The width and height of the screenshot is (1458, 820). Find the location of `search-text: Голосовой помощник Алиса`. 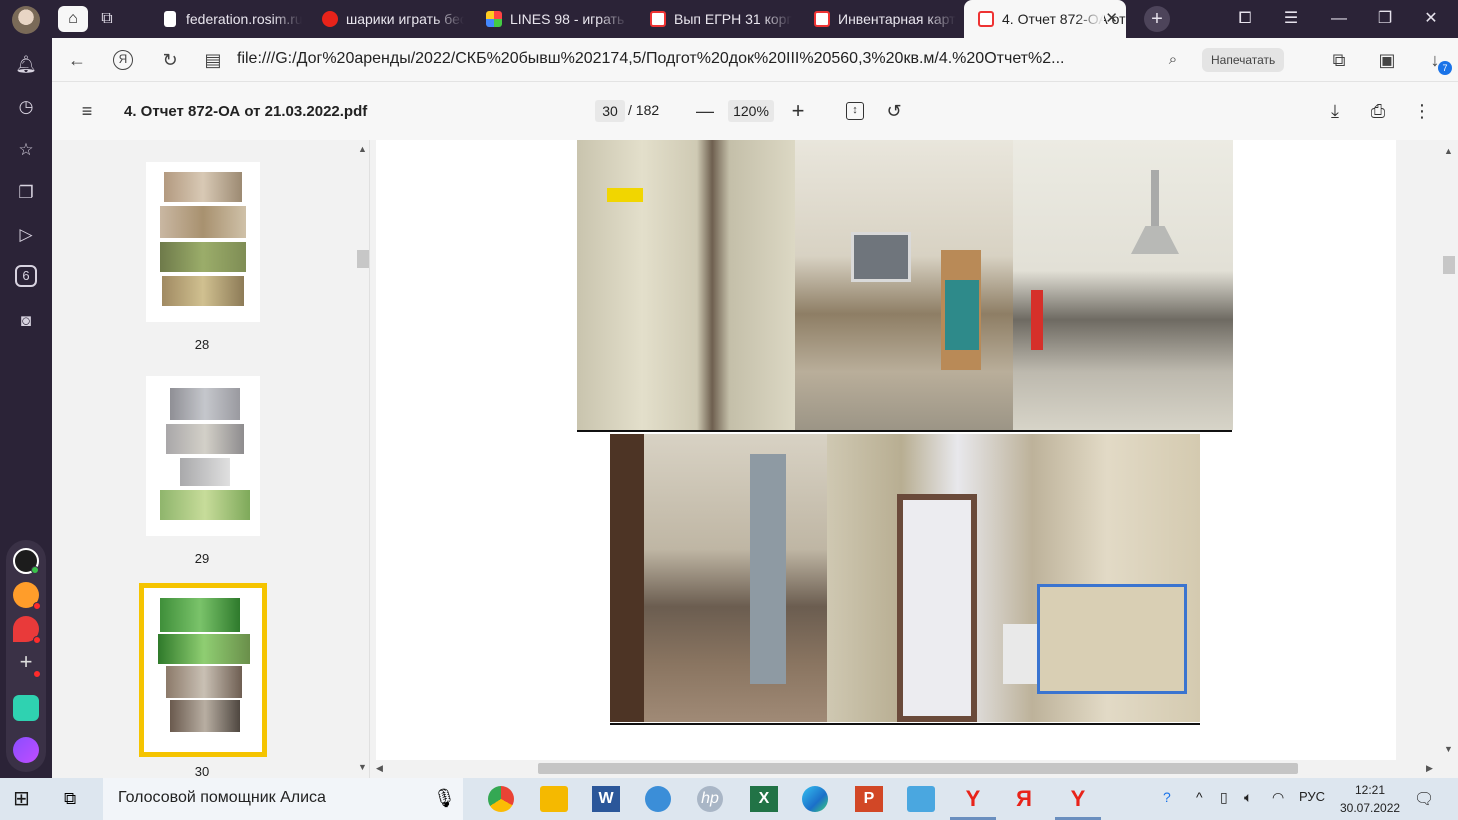

search-text: Голосовой помощник Алиса is located at coordinates (222, 797).